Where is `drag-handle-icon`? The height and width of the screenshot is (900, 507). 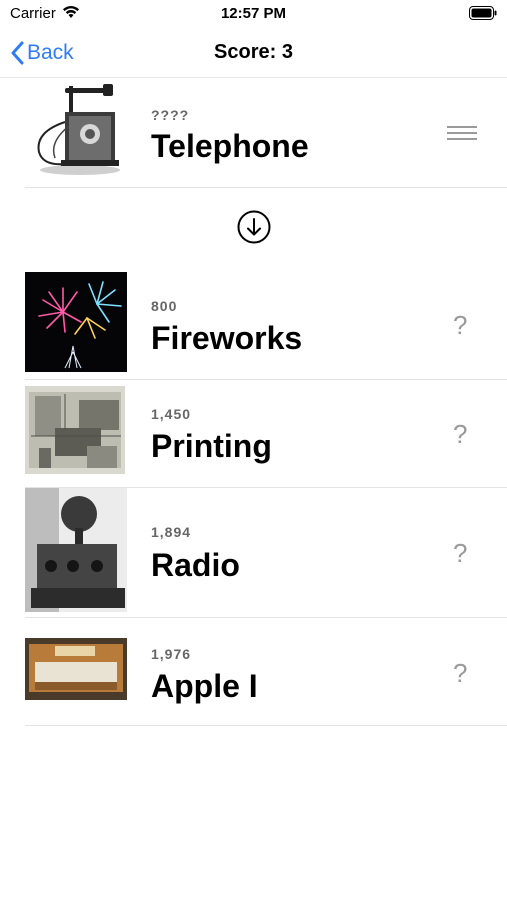
drag-handle-icon is located at coordinates (462, 135).